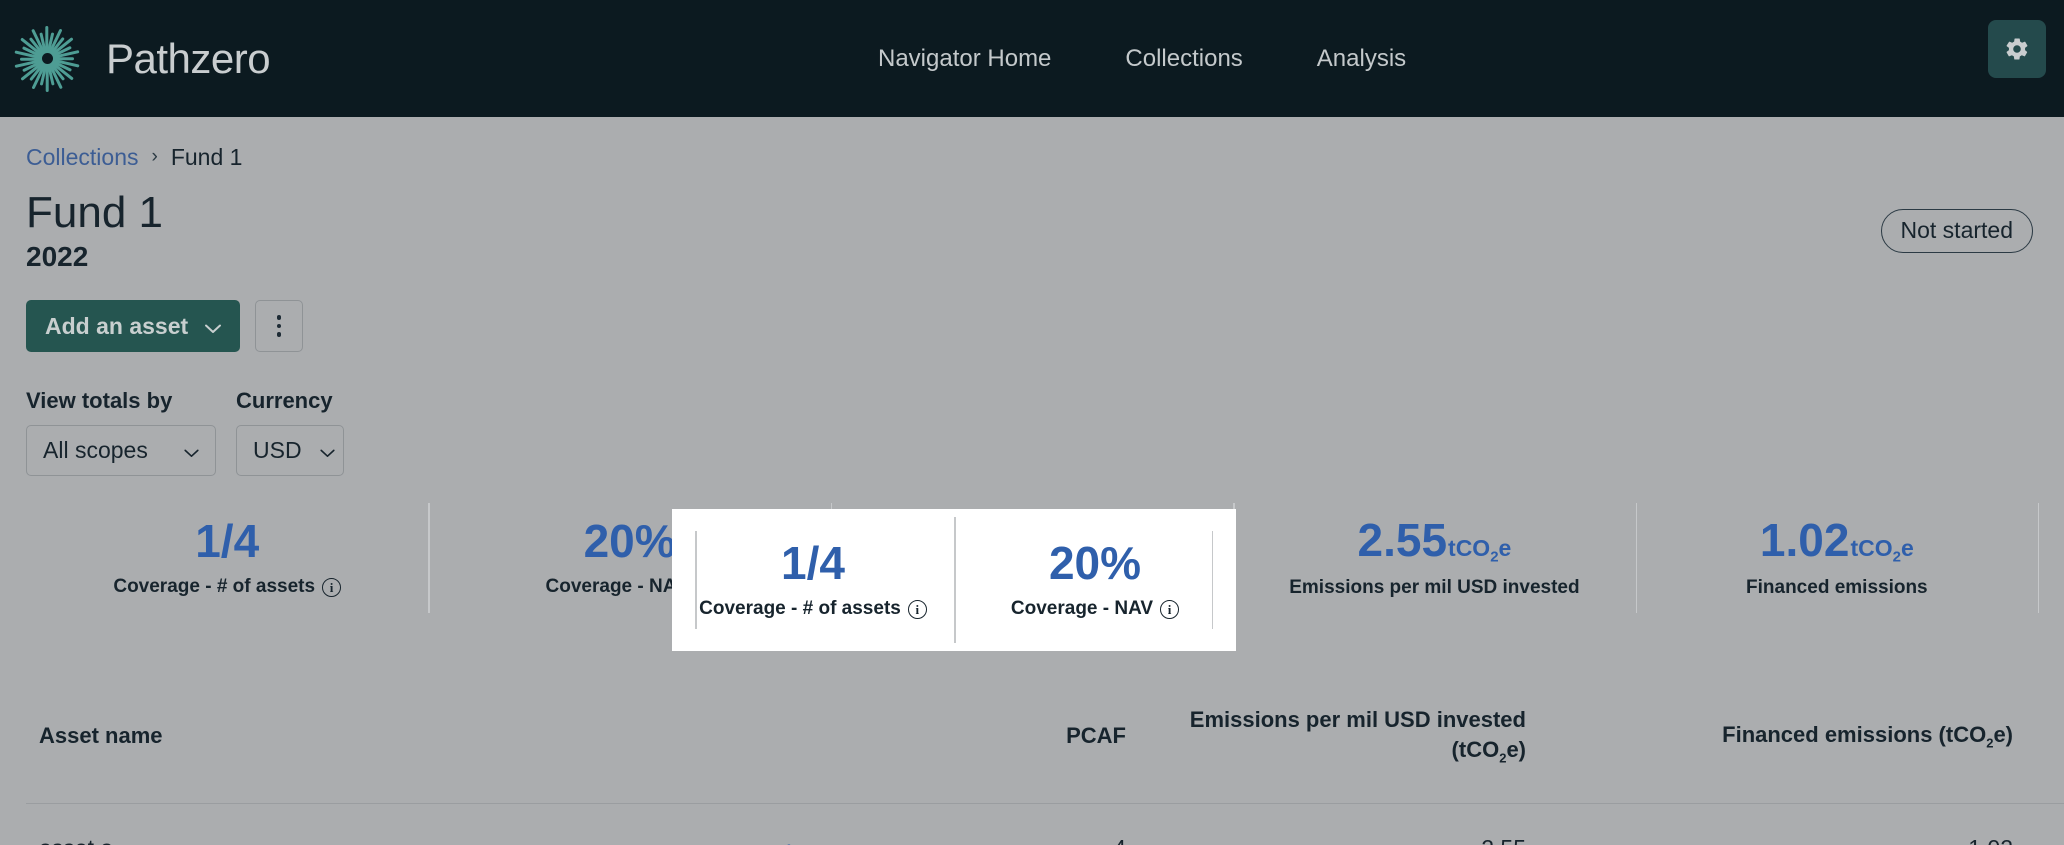 This screenshot has height=845, width=2064. I want to click on overlay-metric-coverage-nav: 20% Coverage - NAV i, so click(1095, 580).